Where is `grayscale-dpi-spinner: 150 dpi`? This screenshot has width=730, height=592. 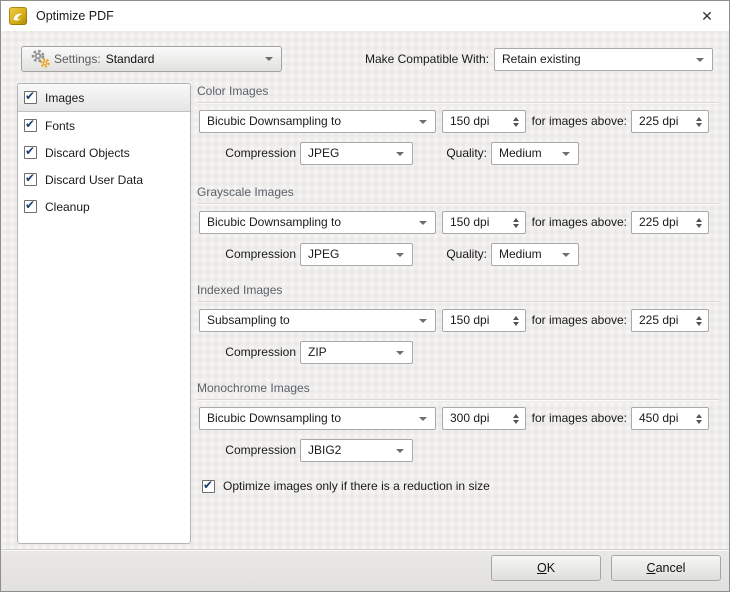 grayscale-dpi-spinner: 150 dpi is located at coordinates (484, 222).